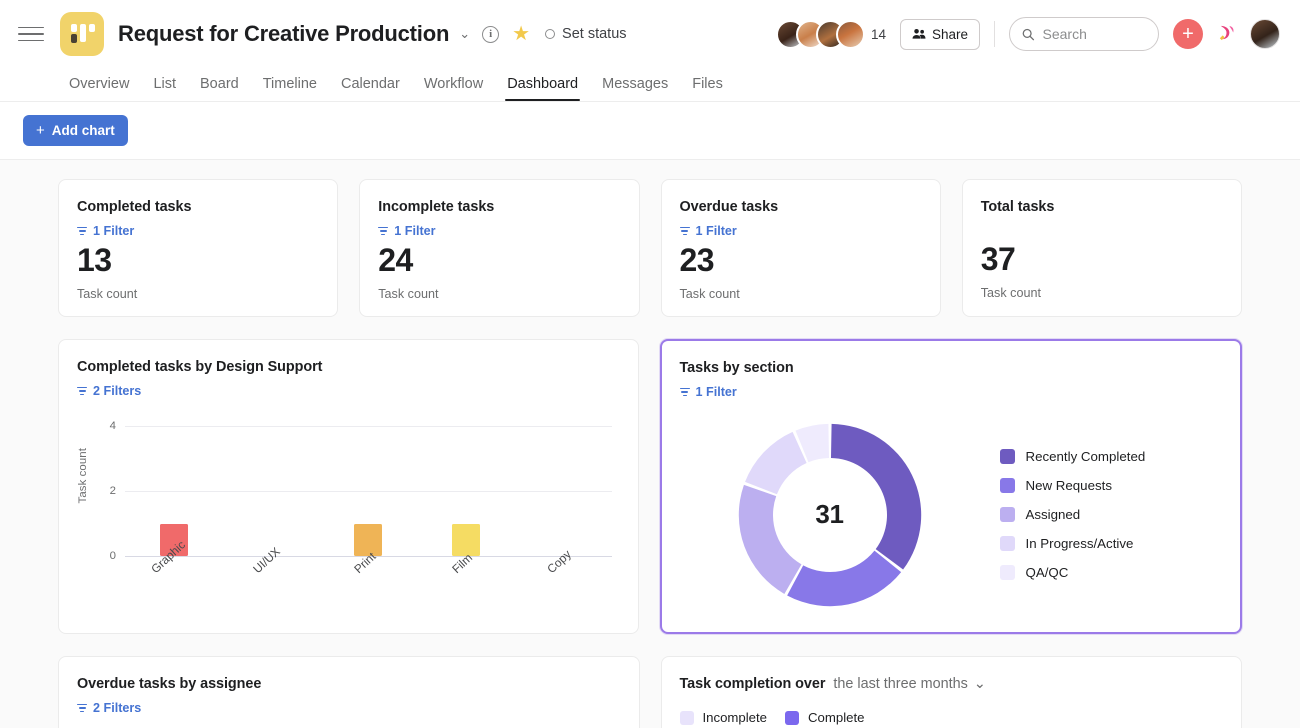 This screenshot has height=728, width=1300. I want to click on tab-list: List, so click(164, 88).